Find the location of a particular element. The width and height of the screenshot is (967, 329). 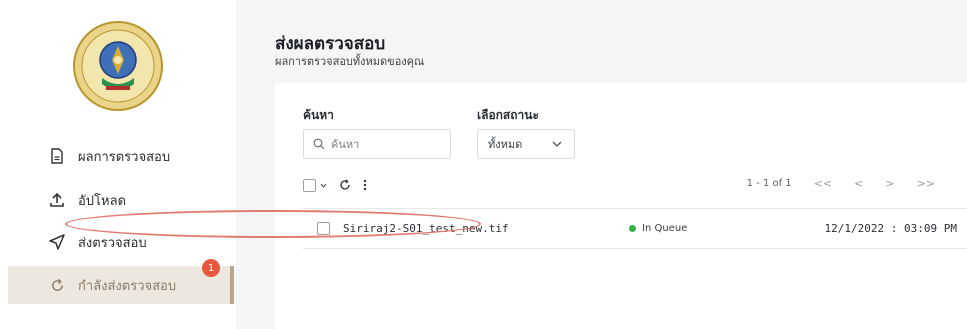

status-select: ทั้งหมด is located at coordinates (526, 144).